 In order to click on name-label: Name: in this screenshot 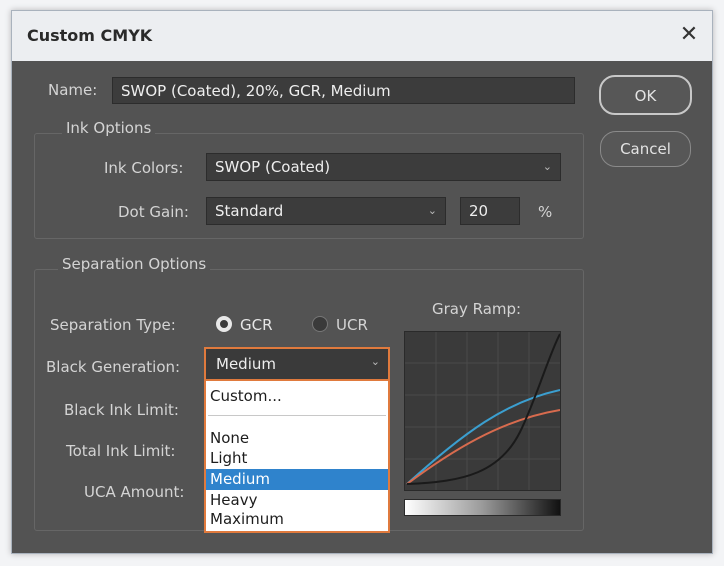, I will do `click(73, 90)`.